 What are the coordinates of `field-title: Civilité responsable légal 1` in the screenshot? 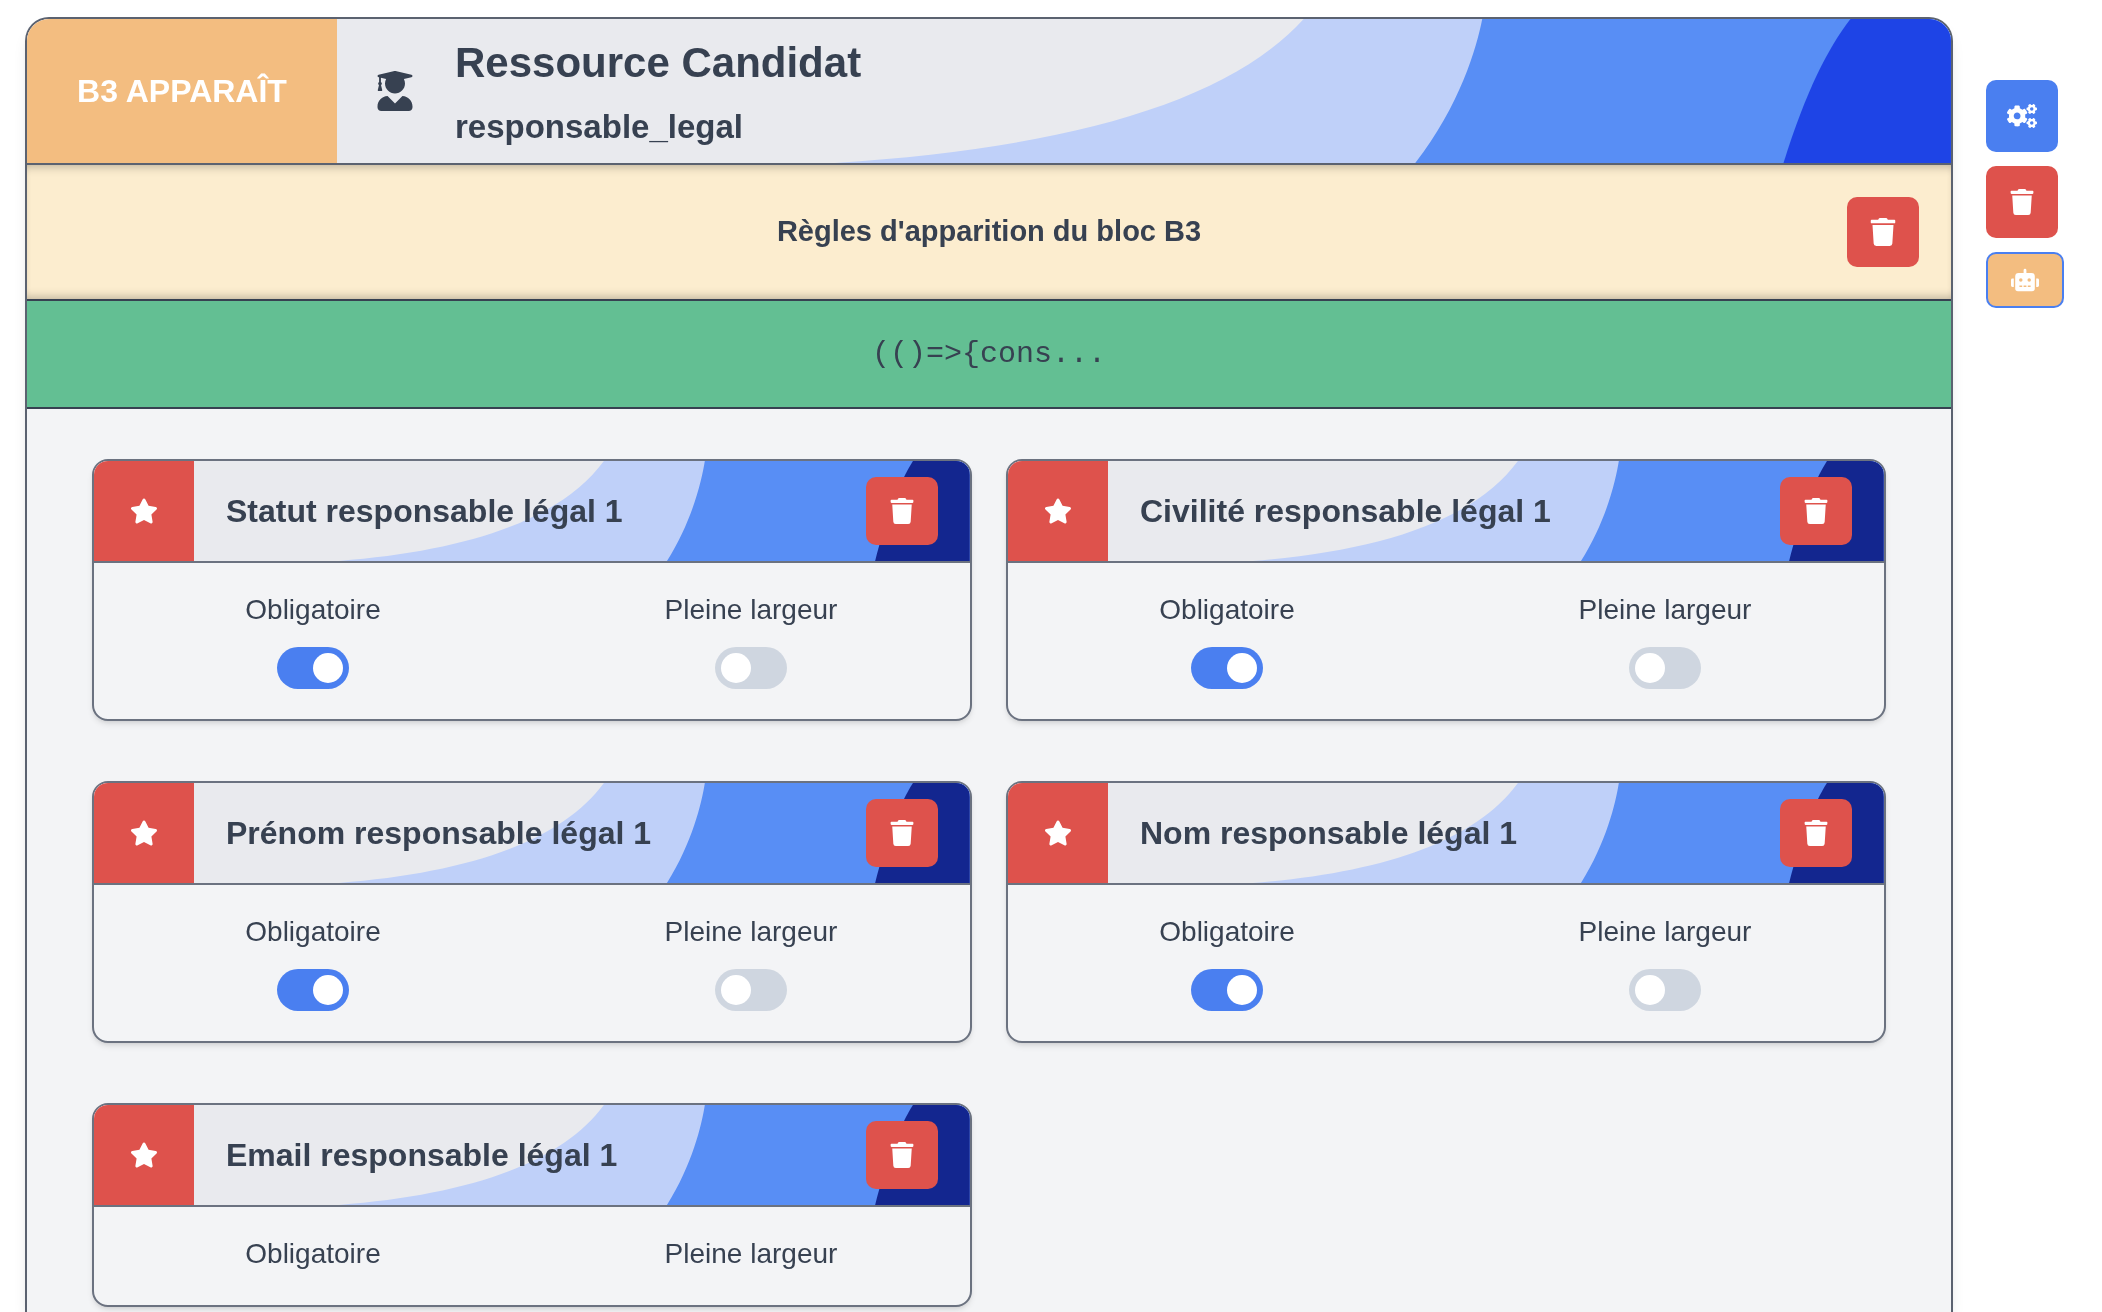 It's located at (1345, 511).